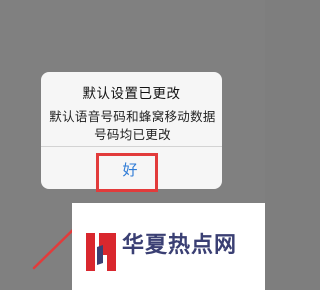 The height and width of the screenshot is (290, 320). I want to click on brand-h-logo-icon, so click(101, 252).